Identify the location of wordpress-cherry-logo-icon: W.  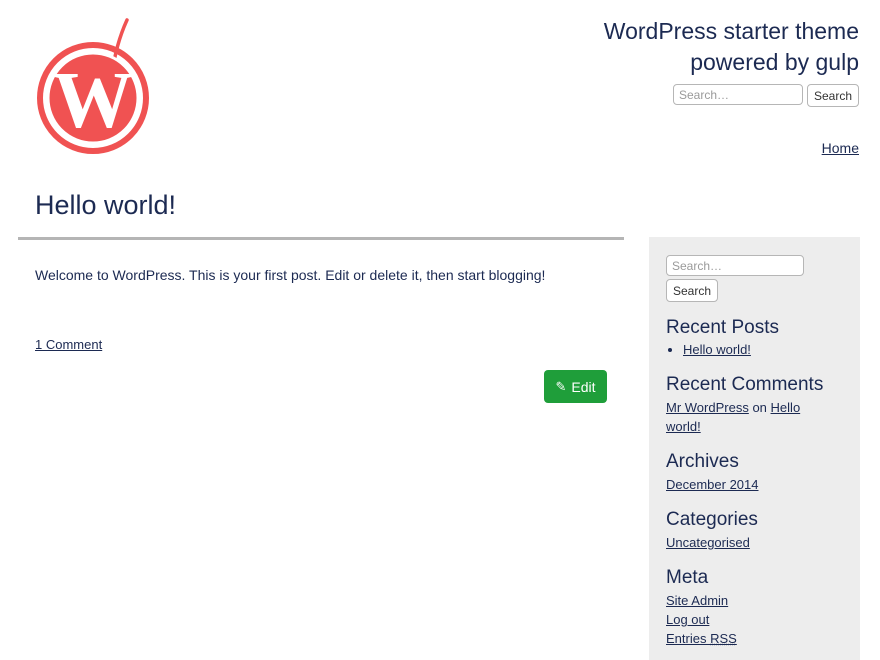
(93, 86).